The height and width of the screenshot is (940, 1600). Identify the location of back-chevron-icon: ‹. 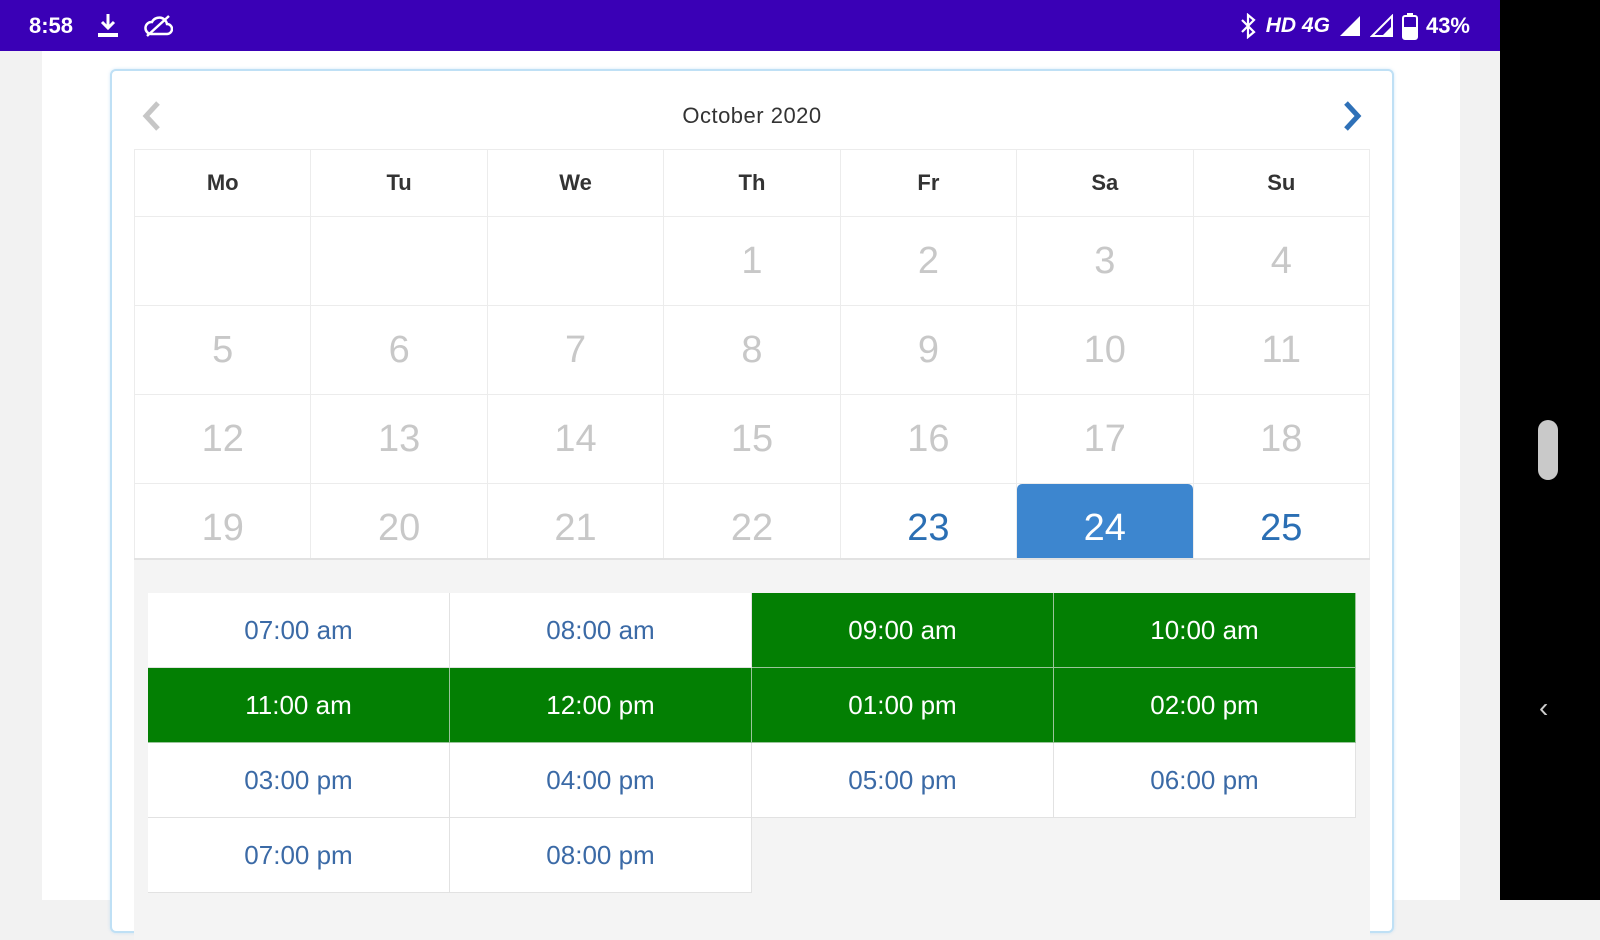
(1543, 708).